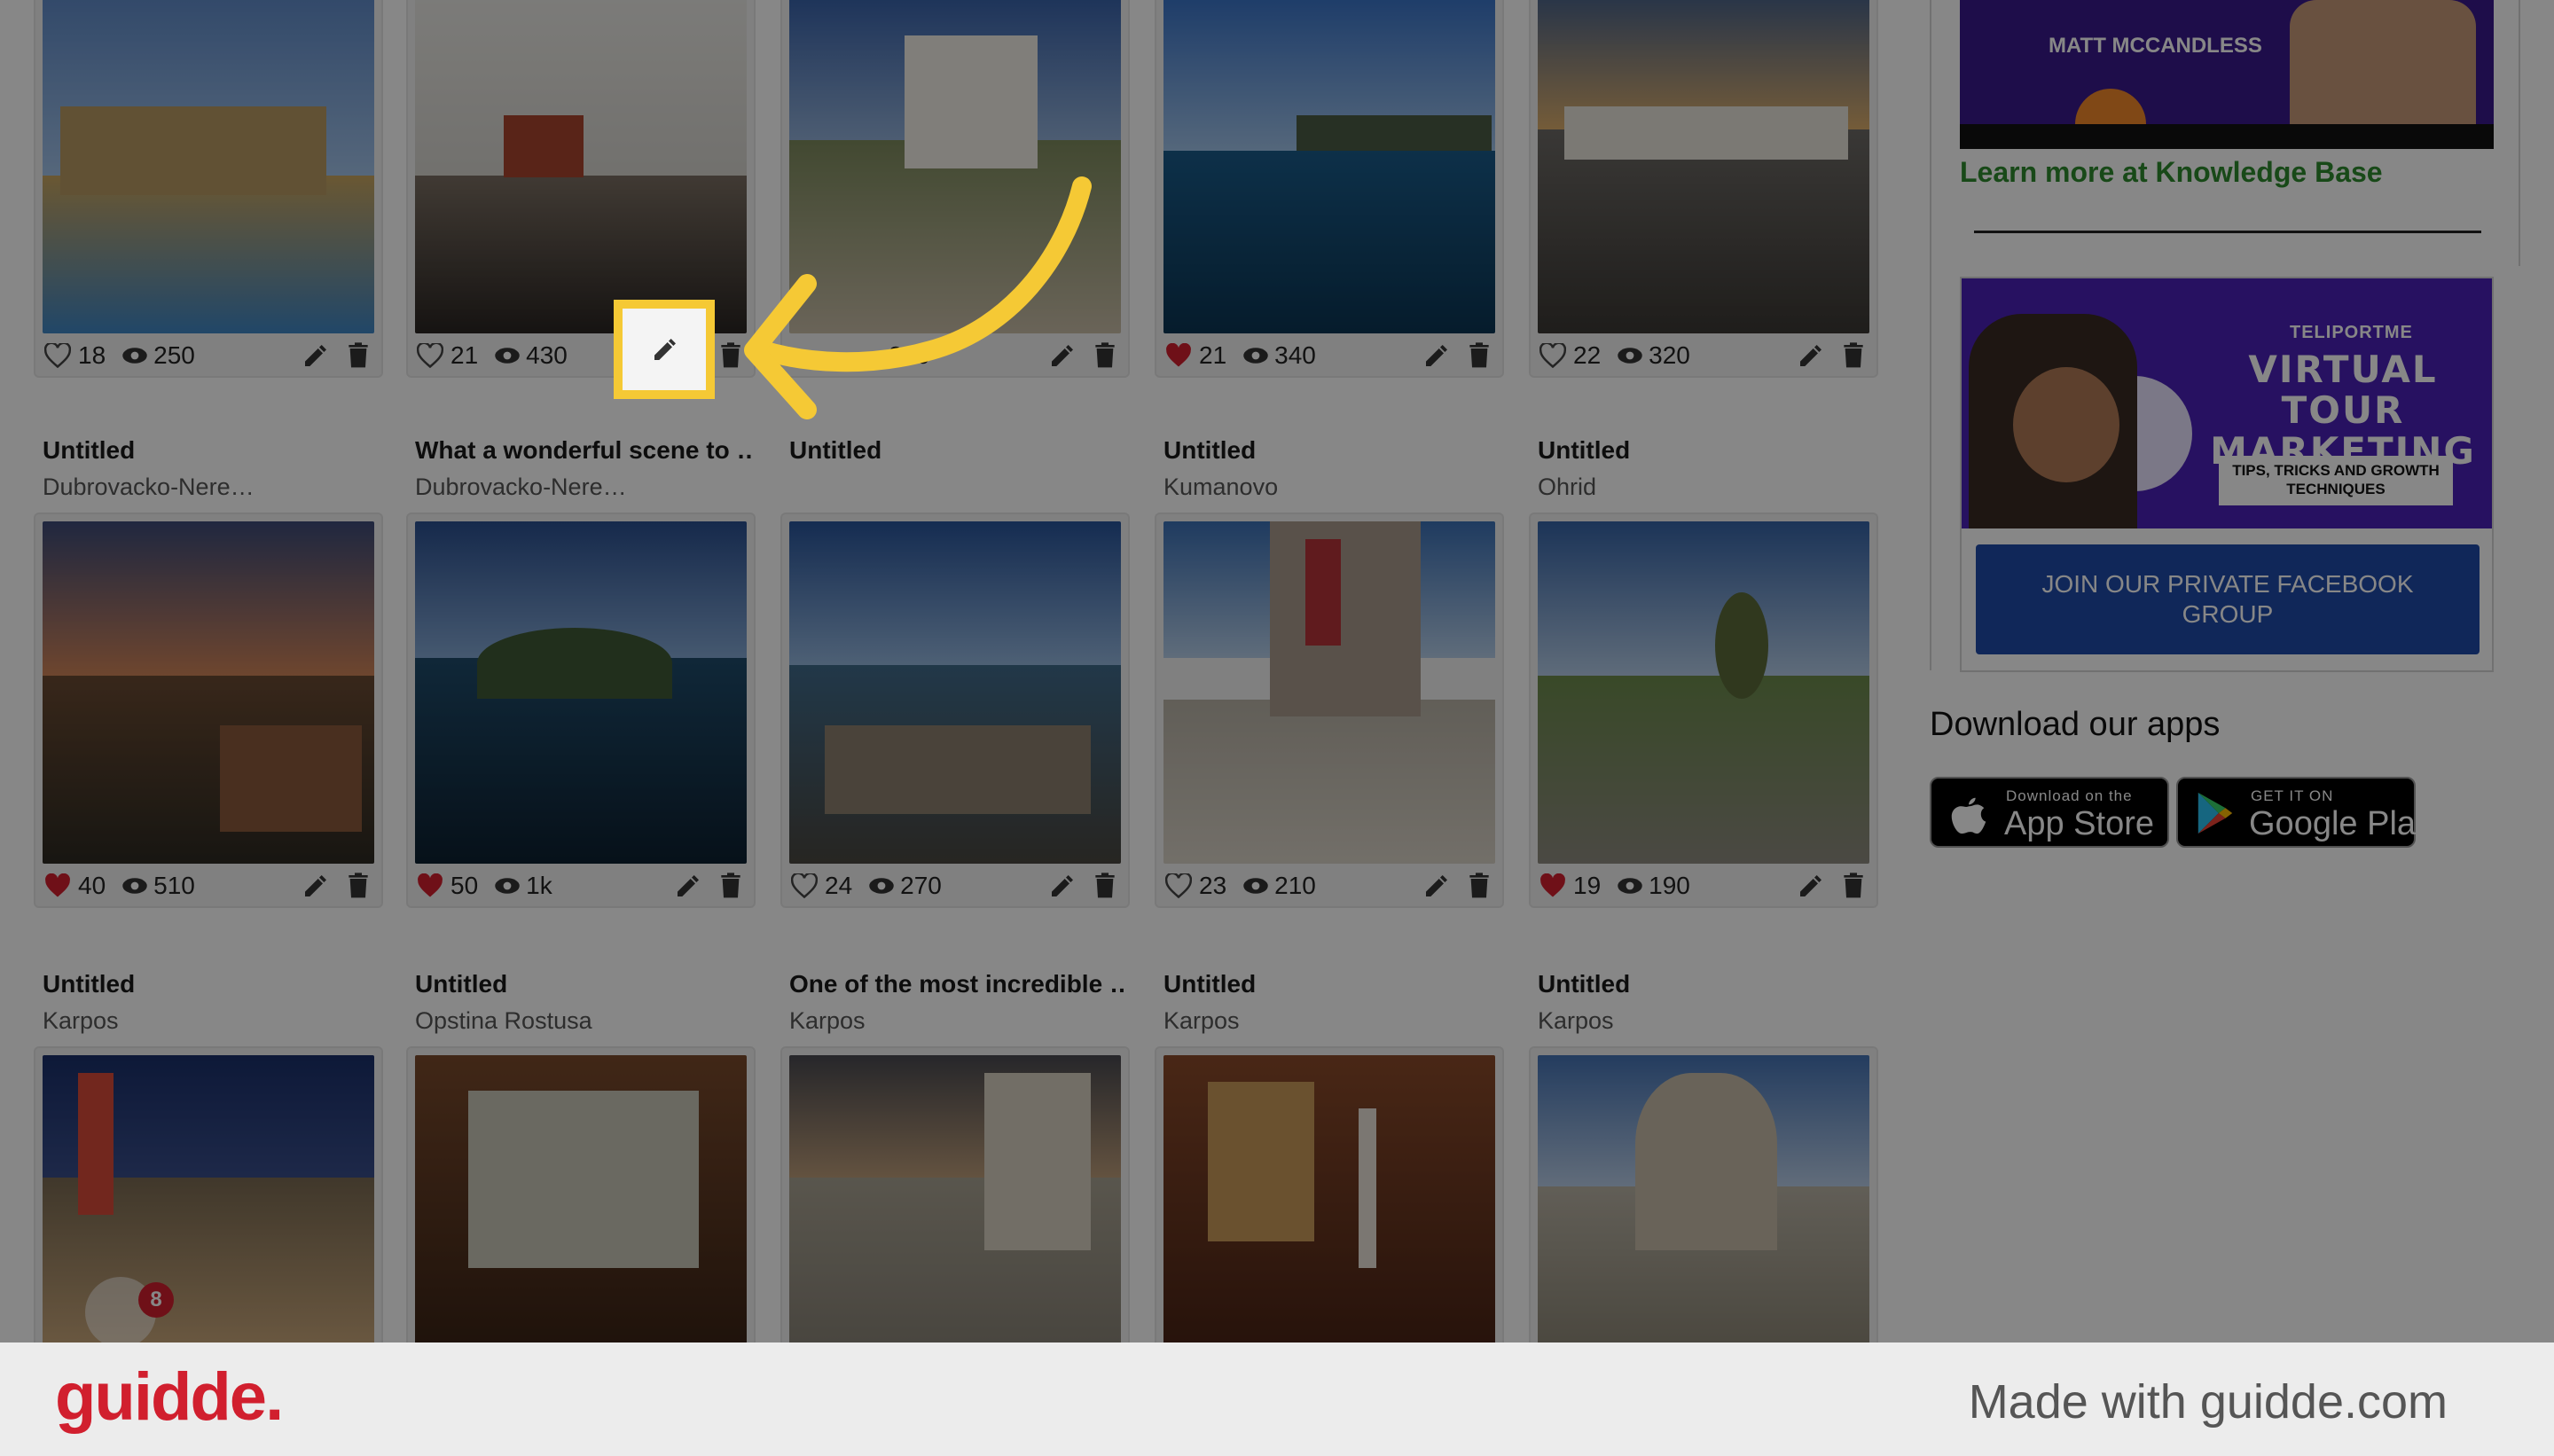 Image resolution: width=2554 pixels, height=1456 pixels. What do you see at coordinates (208, 885) in the screenshot?
I see `card-stats: 40 510` at bounding box center [208, 885].